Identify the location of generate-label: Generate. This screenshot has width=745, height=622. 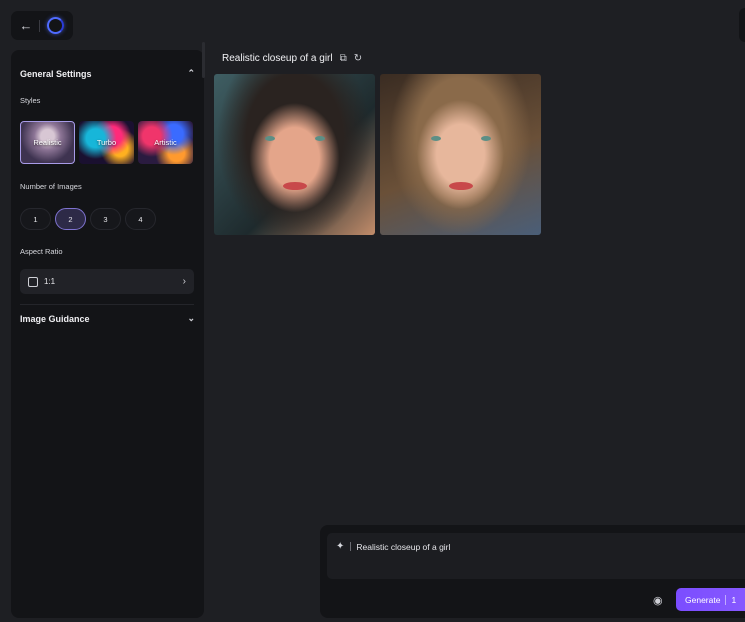
(703, 599).